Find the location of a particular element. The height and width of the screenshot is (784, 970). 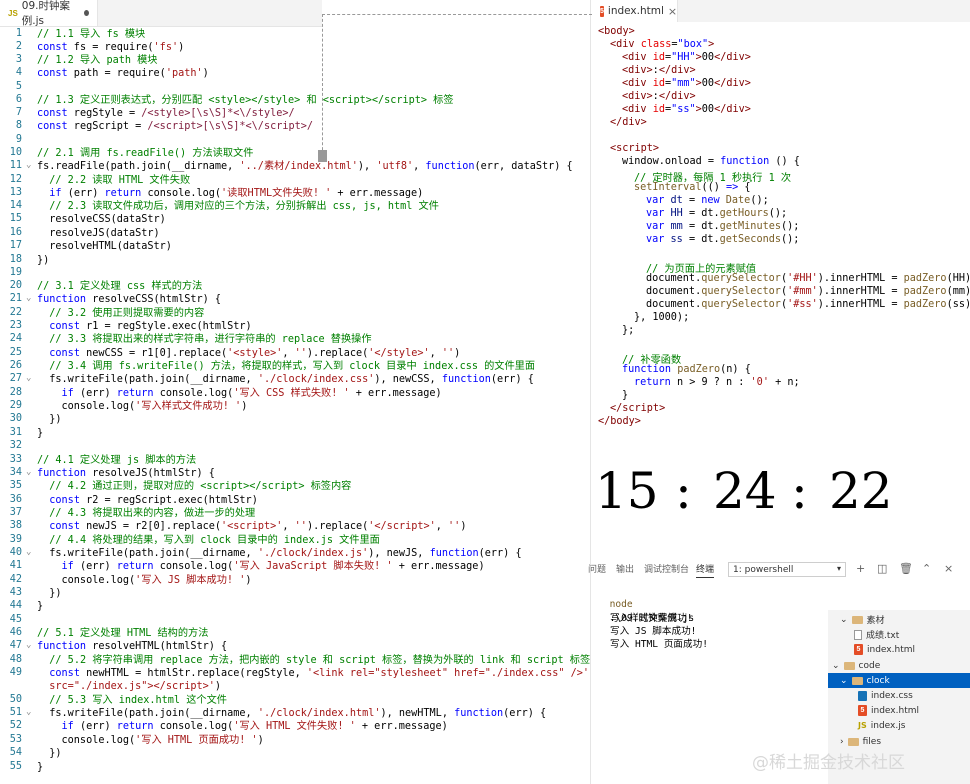

line-number: 41 is located at coordinates (15, 565).